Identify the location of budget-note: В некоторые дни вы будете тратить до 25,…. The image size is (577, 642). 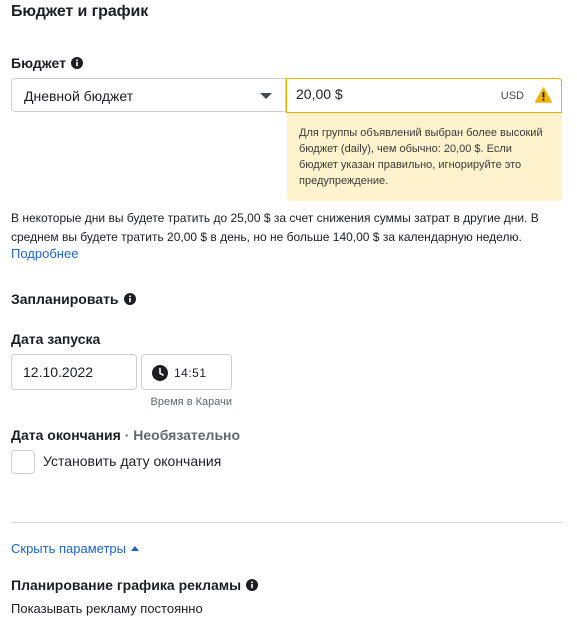
(275, 227).